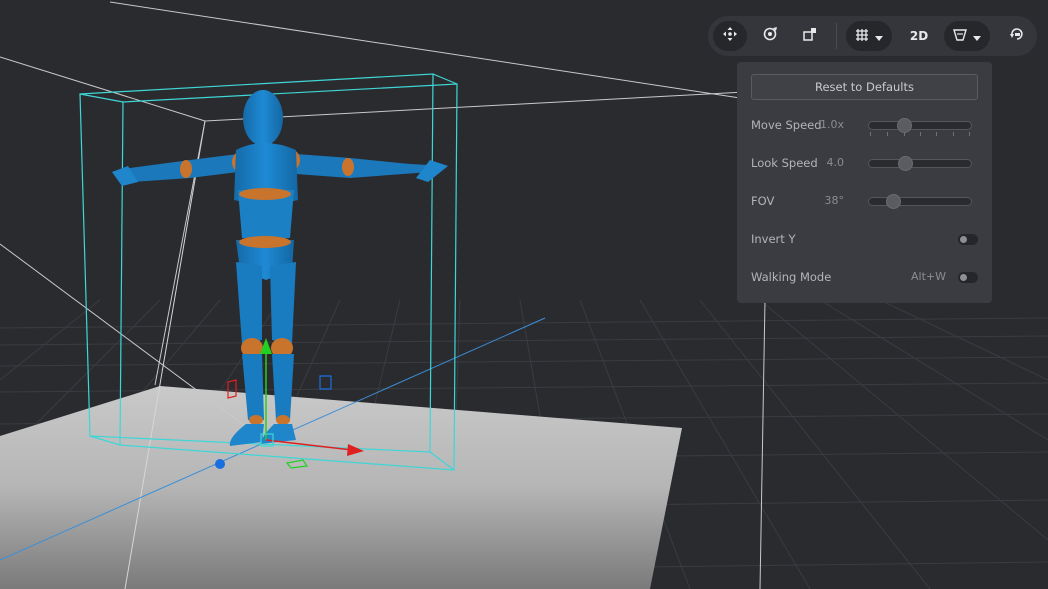 The width and height of the screenshot is (1048, 589). What do you see at coordinates (834, 200) in the screenshot?
I see `fov-value: 38°` at bounding box center [834, 200].